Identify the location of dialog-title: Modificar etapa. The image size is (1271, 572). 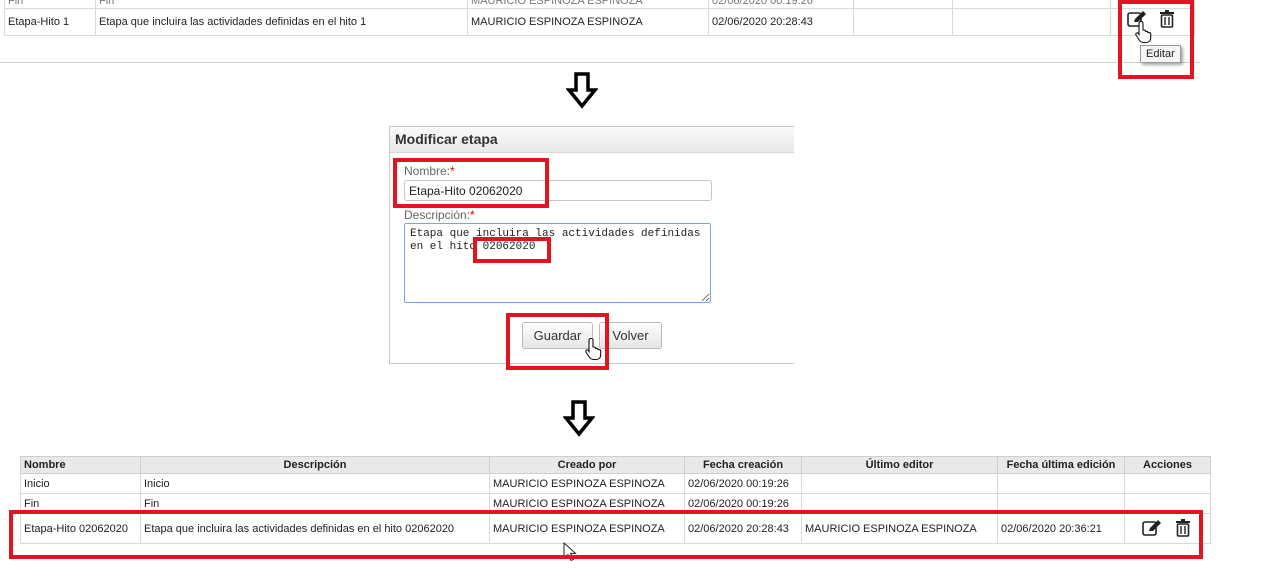
(592, 140).